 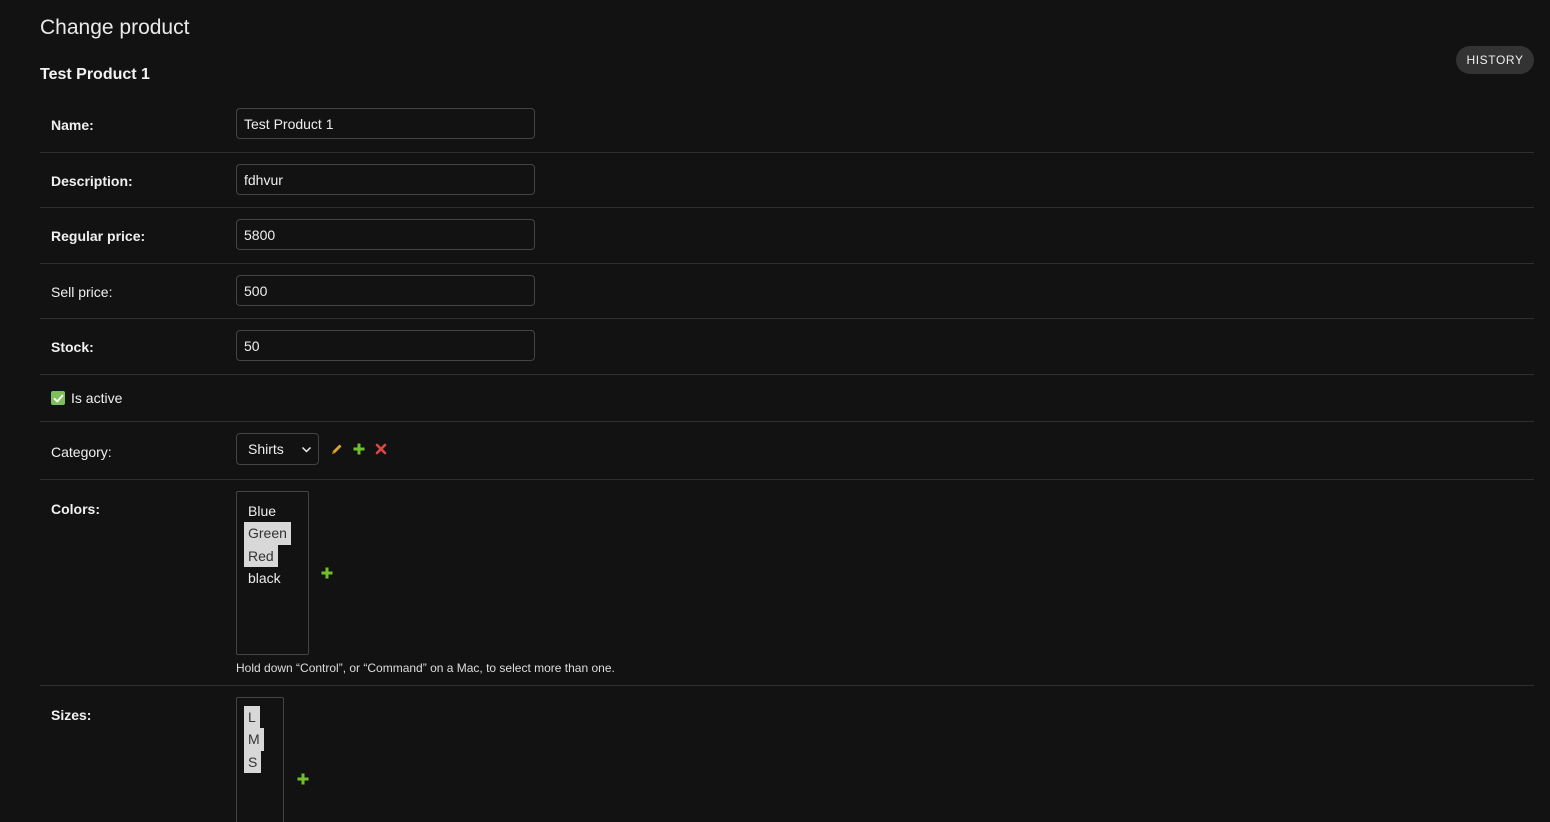 What do you see at coordinates (787, 451) in the screenshot?
I see `form-row-category: Category: Shirts` at bounding box center [787, 451].